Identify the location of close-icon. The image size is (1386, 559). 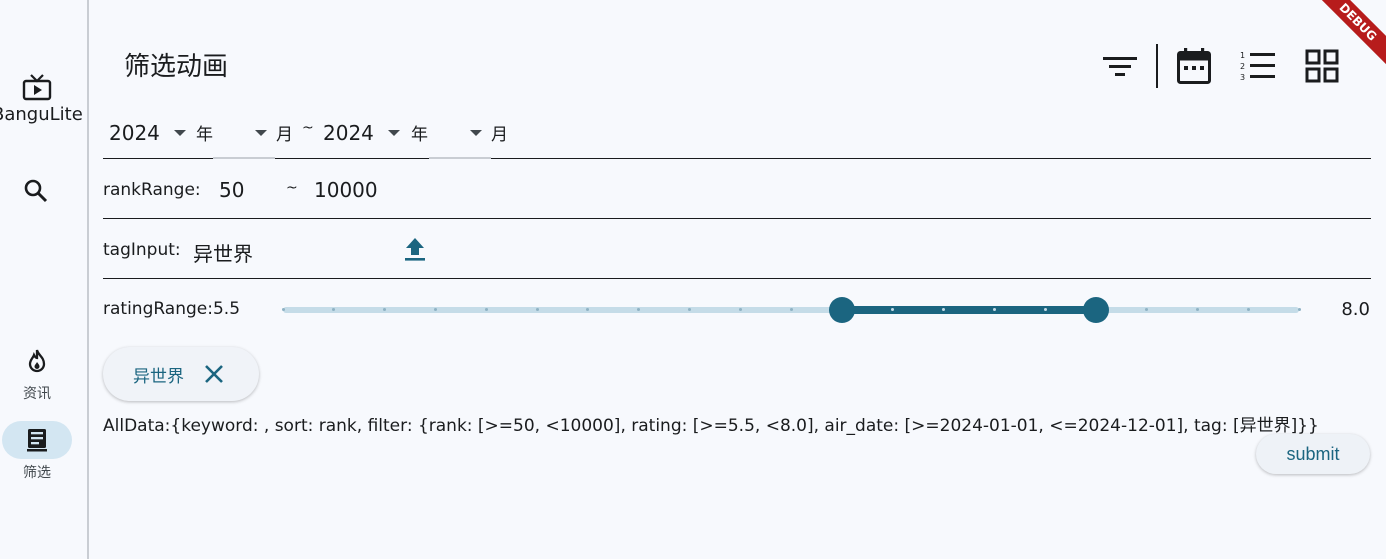
(214, 374).